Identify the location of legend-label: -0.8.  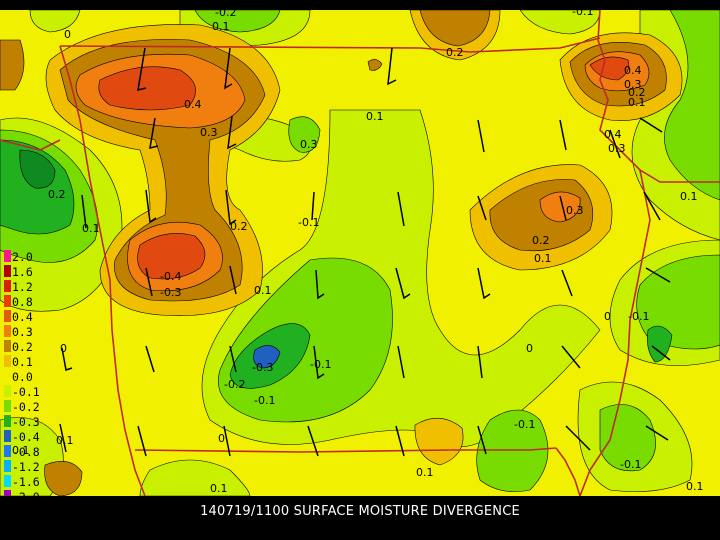
(26, 452).